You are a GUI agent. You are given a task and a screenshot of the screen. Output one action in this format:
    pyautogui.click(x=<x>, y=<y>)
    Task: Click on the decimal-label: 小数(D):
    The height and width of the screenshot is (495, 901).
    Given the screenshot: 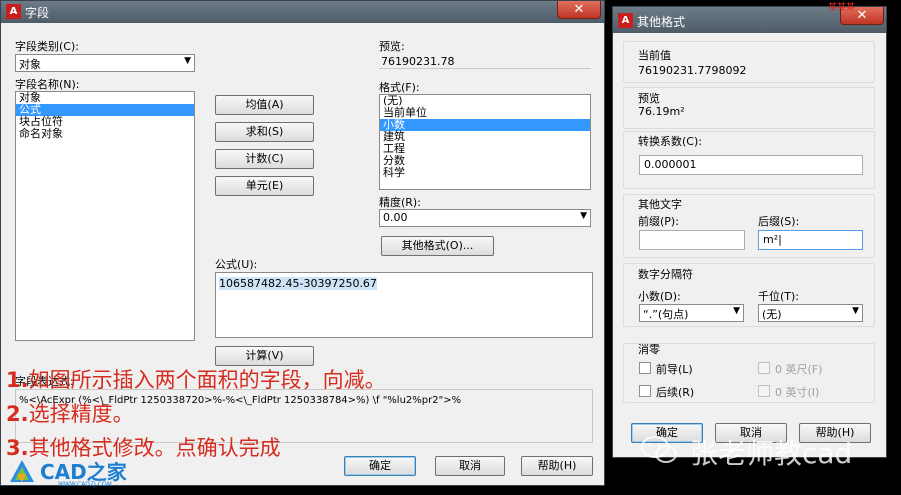 What is the action you would take?
    pyautogui.click(x=659, y=296)
    